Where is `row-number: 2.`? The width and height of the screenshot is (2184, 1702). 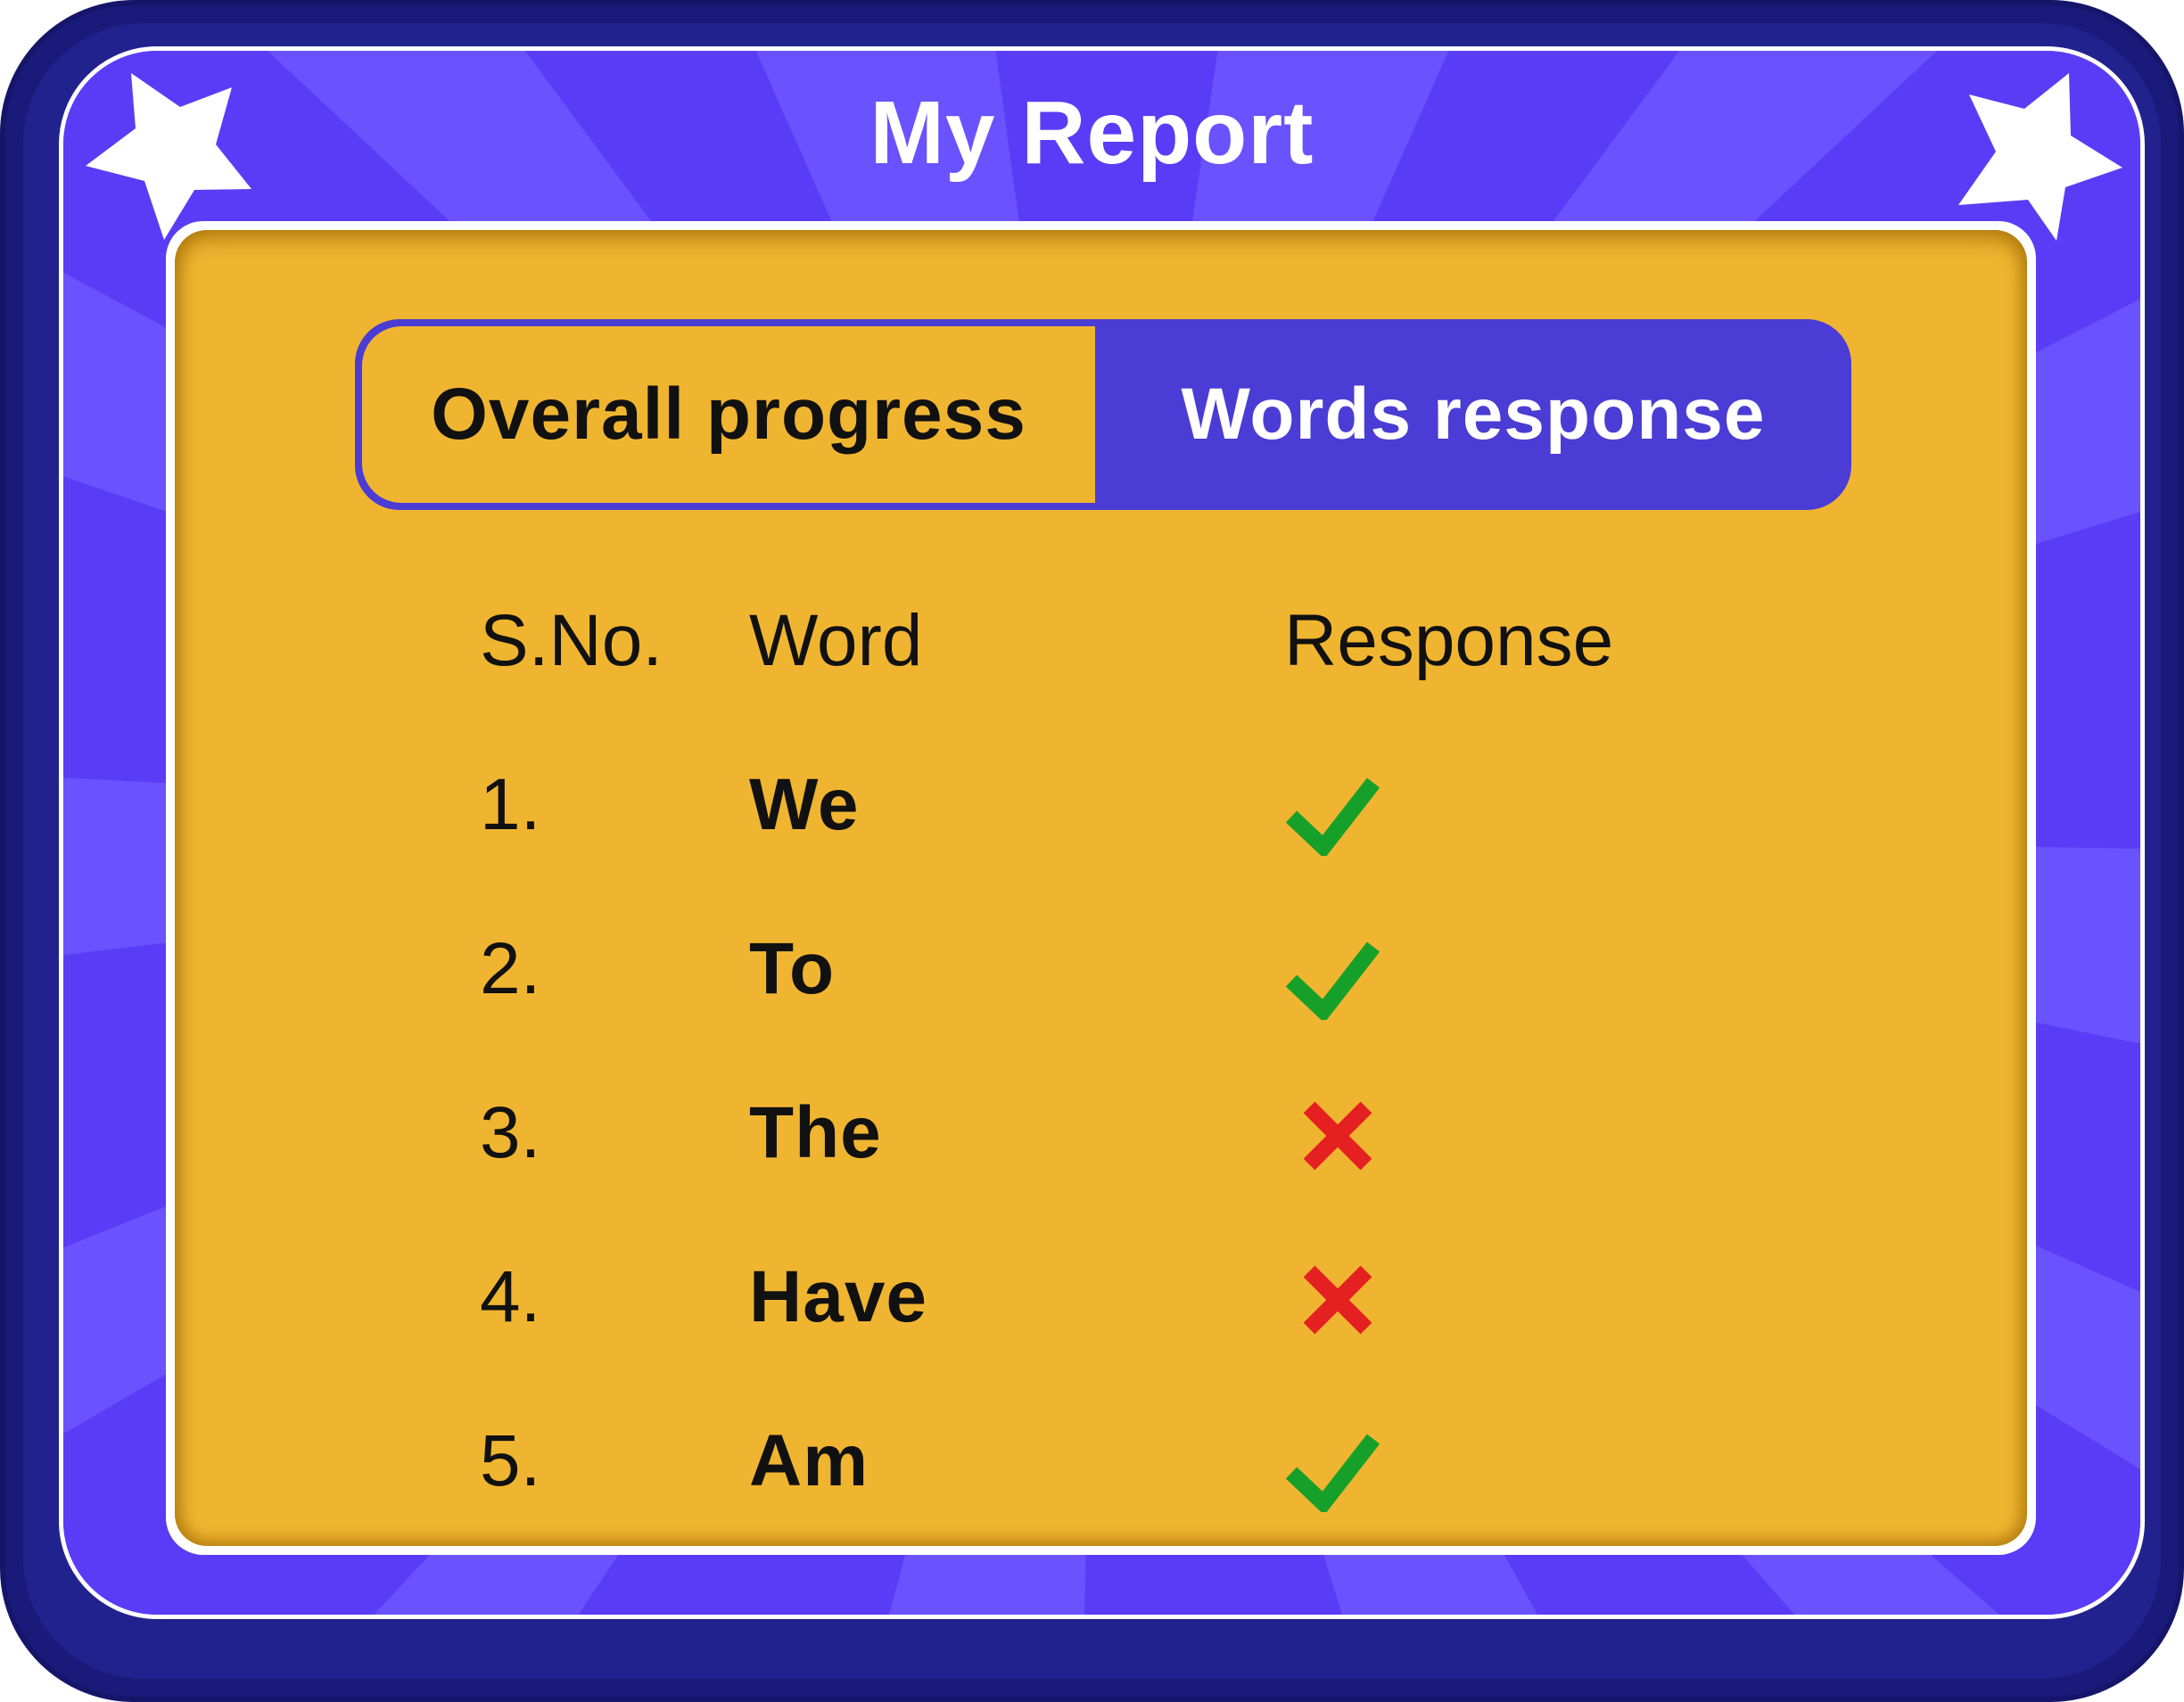 row-number: 2. is located at coordinates (510, 969).